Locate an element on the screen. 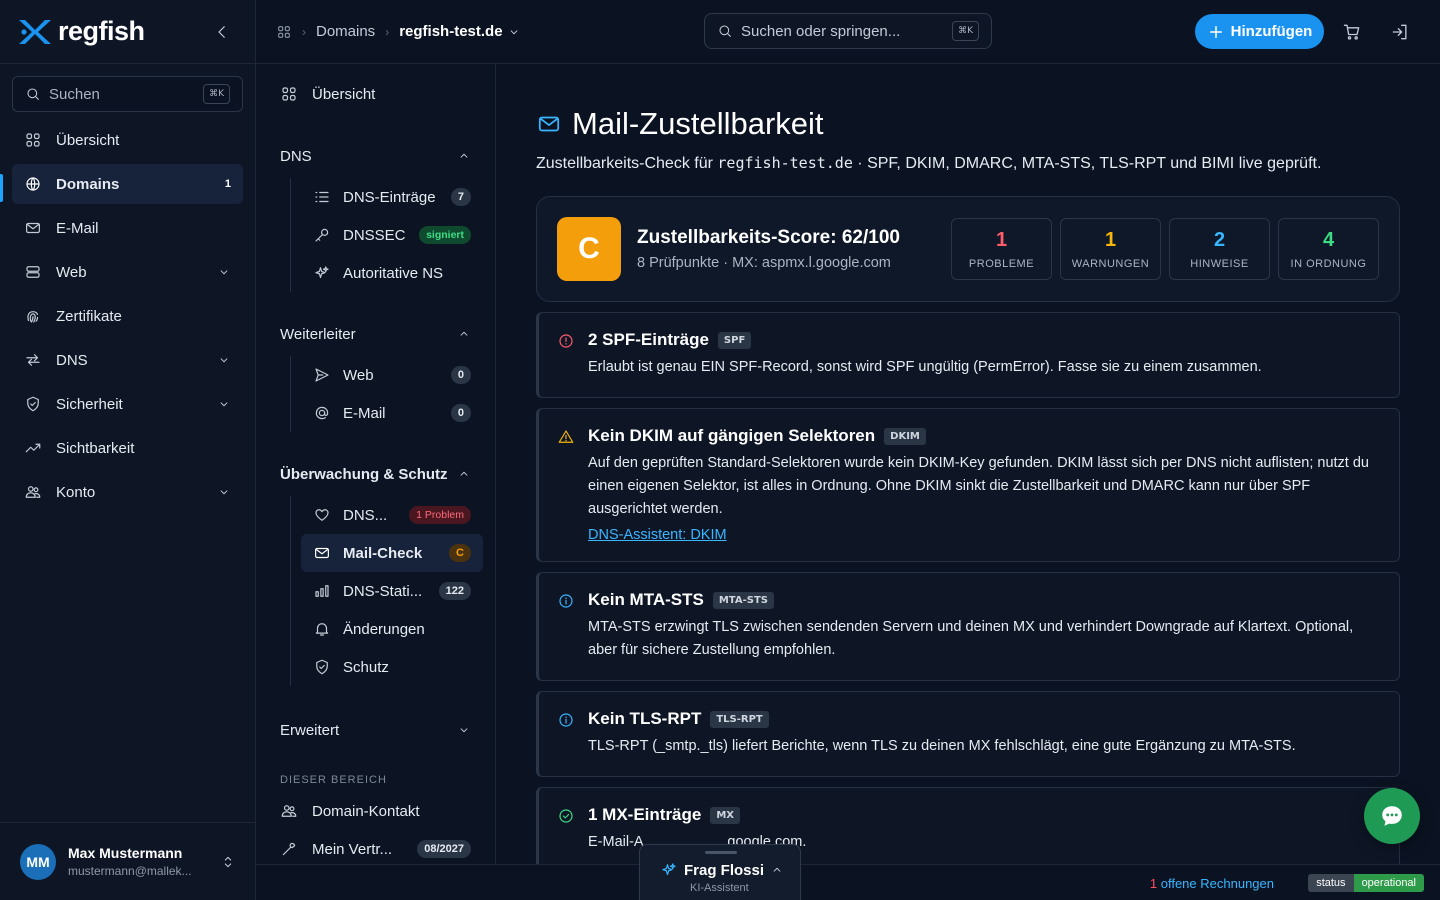 The width and height of the screenshot is (1440, 900). search-icon is located at coordinates (33, 94).